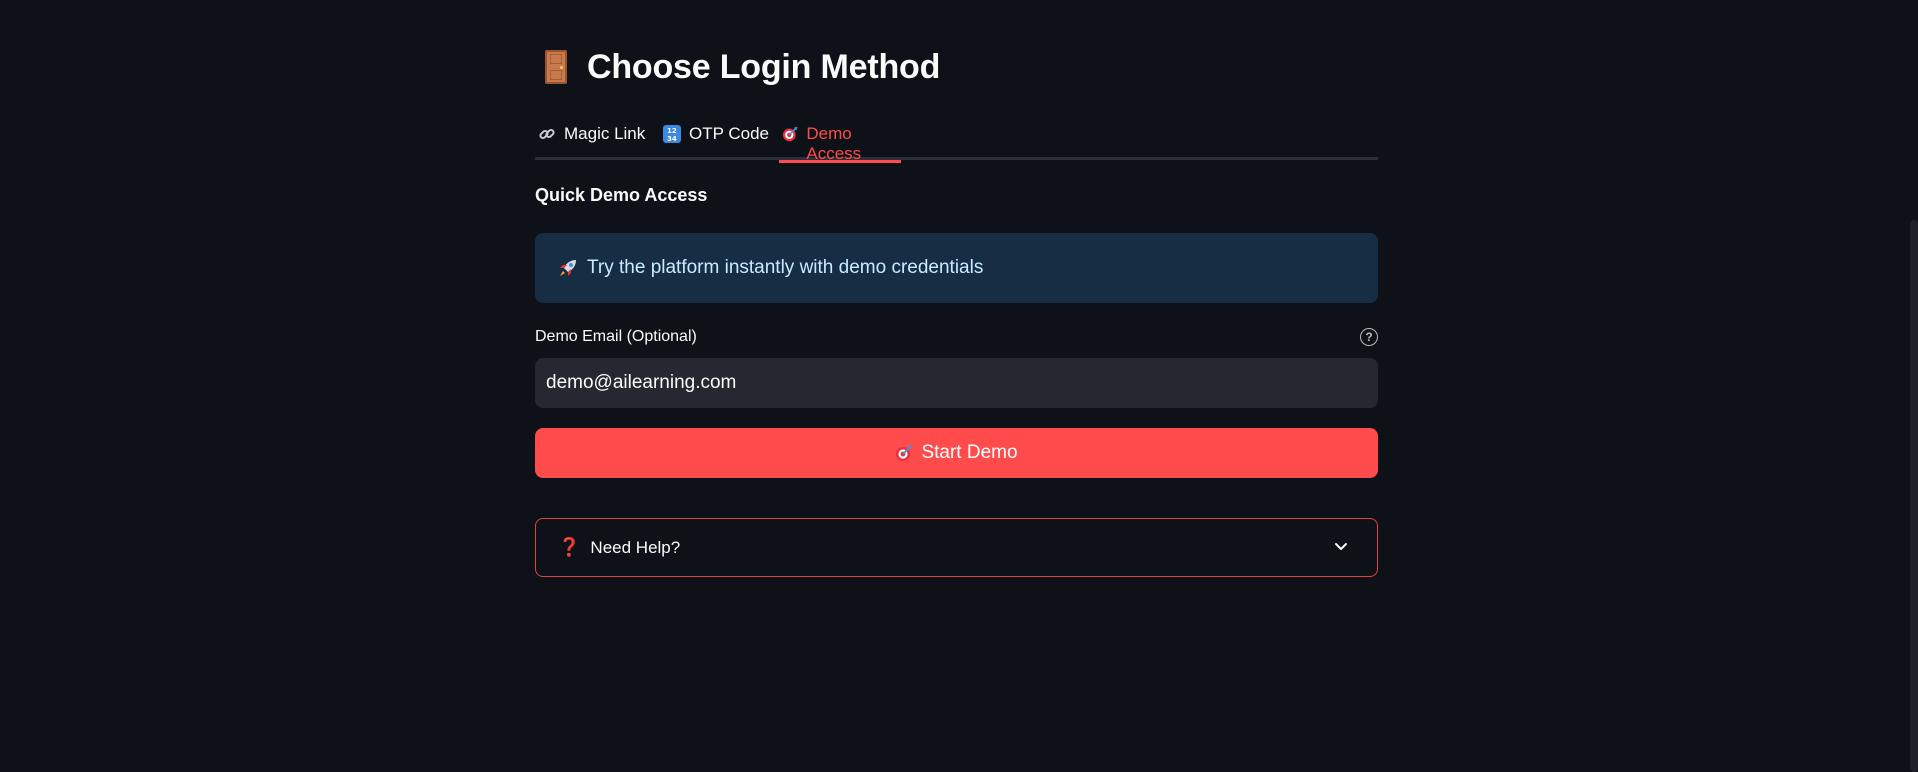 This screenshot has height=772, width=1918. Describe the element at coordinates (672, 139) in the screenshot. I see `svg-text: 34` at that location.